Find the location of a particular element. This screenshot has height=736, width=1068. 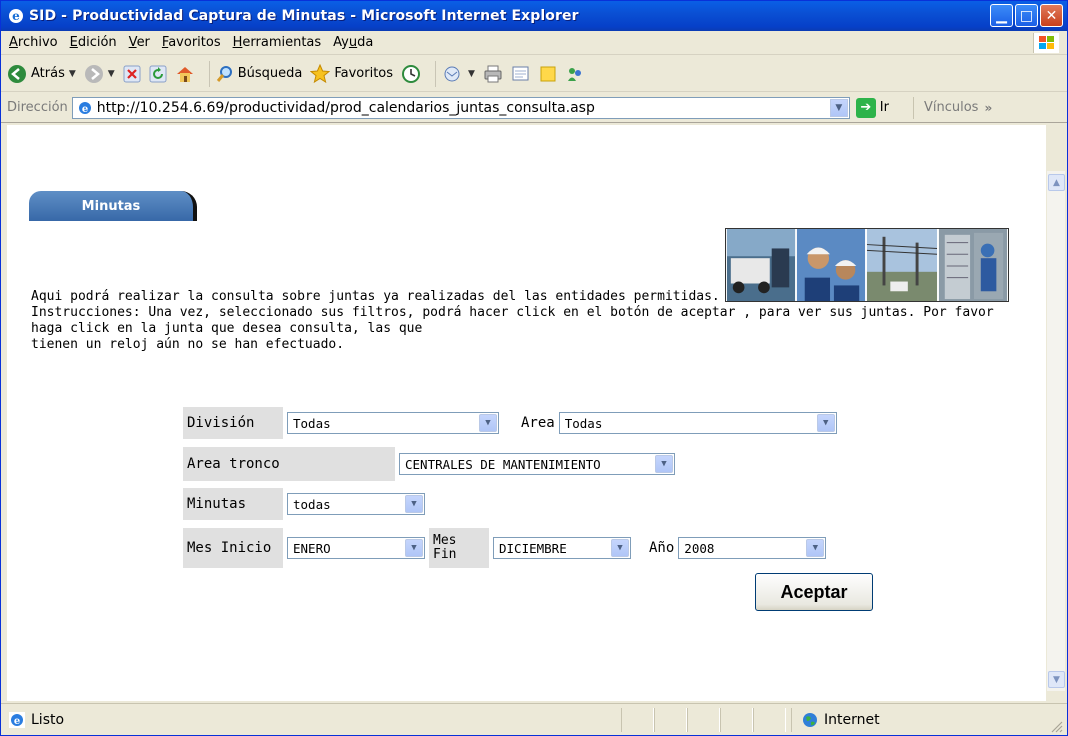

address-label: Dirección is located at coordinates (37, 107).